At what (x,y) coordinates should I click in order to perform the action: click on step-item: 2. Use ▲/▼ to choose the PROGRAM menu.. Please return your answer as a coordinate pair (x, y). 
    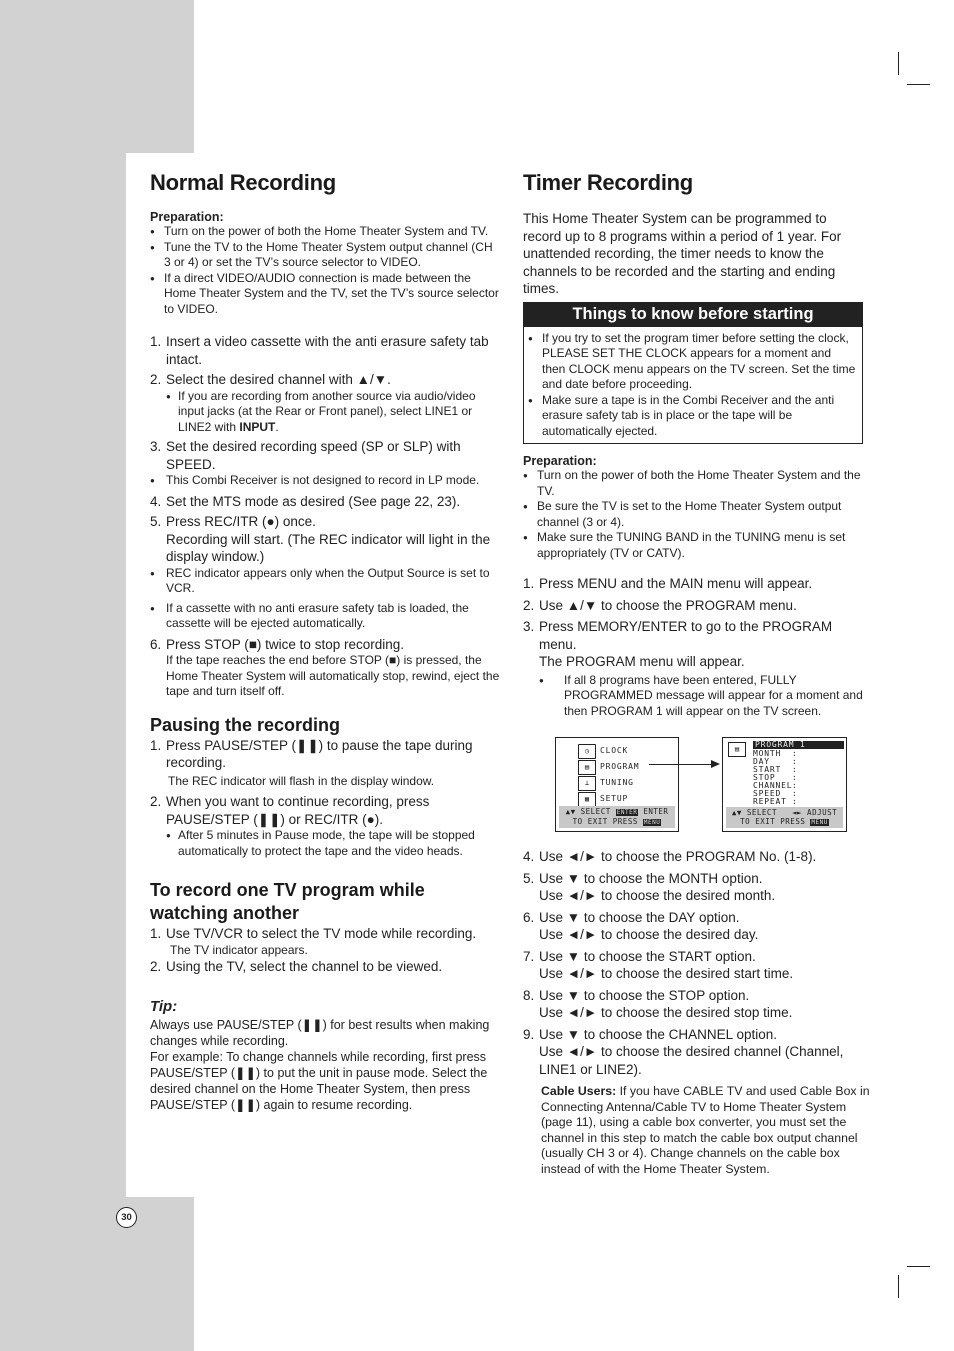
    Looking at the image, I should click on (660, 605).